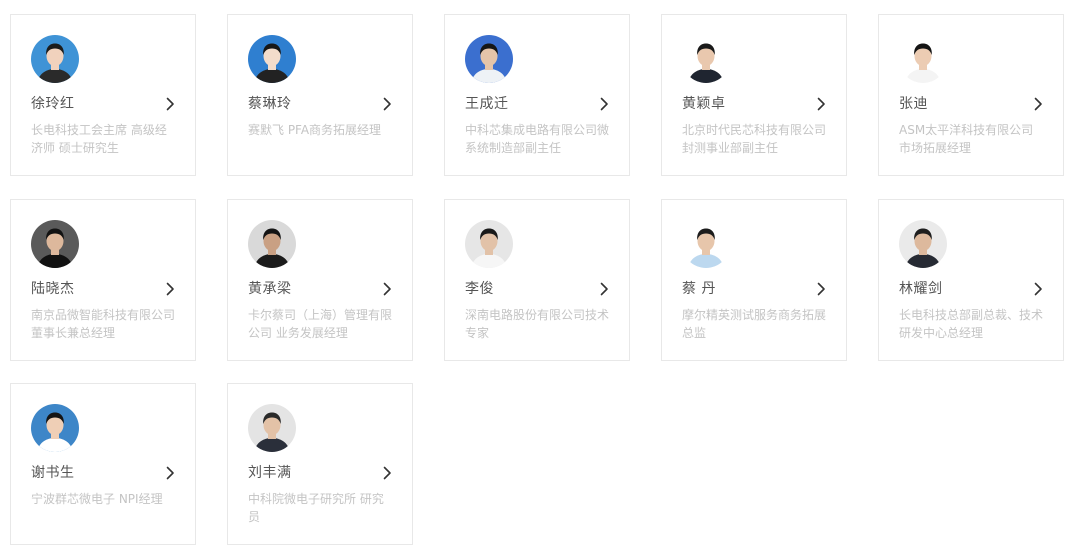 The height and width of the screenshot is (556, 1080). What do you see at coordinates (479, 289) in the screenshot?
I see `speaker-name: 李俊` at bounding box center [479, 289].